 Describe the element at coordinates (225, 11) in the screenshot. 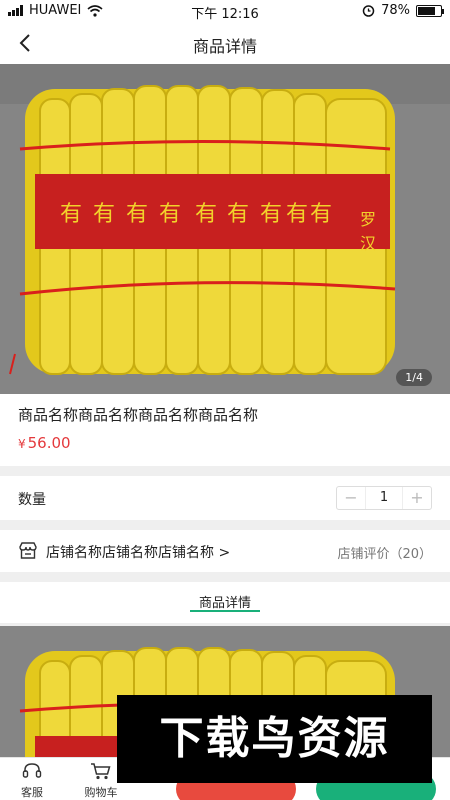

I see `status-bar: HUAWEI 下午 12:16 78%` at that location.